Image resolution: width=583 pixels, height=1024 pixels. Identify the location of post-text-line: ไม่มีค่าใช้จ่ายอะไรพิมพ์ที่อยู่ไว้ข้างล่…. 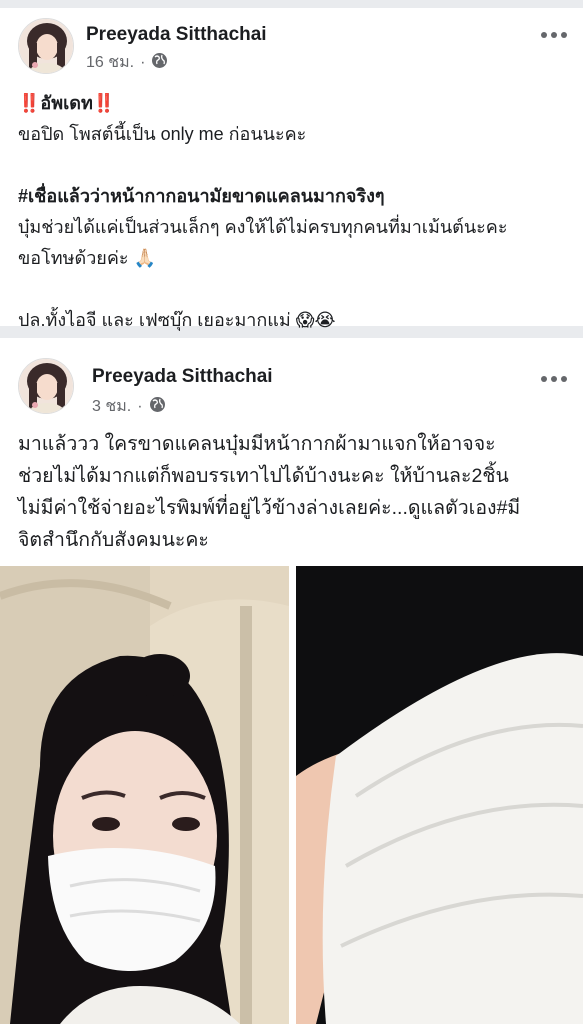
(269, 508).